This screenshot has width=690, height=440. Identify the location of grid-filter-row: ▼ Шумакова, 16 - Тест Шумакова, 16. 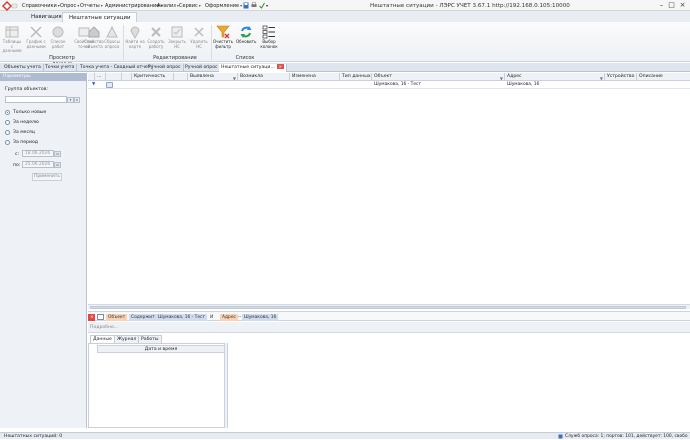
(389, 85).